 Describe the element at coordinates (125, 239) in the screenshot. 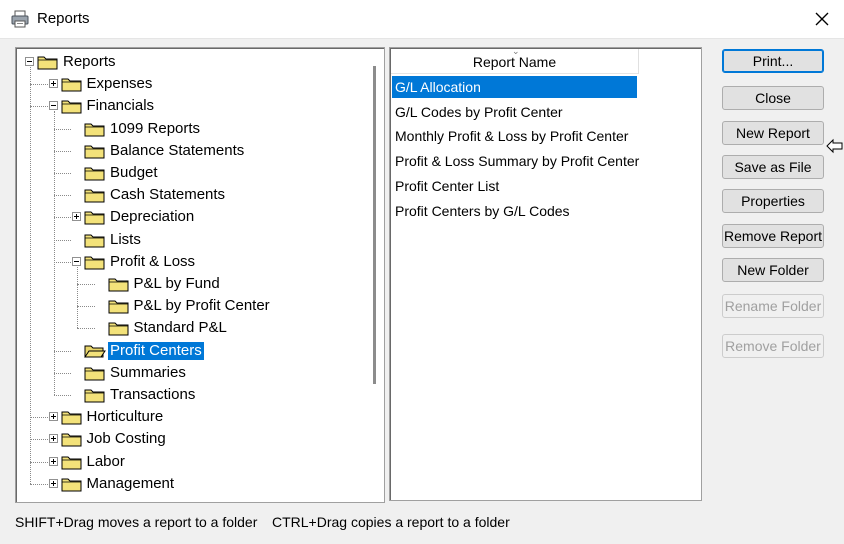

I see `tree-item-label: Lists` at that location.